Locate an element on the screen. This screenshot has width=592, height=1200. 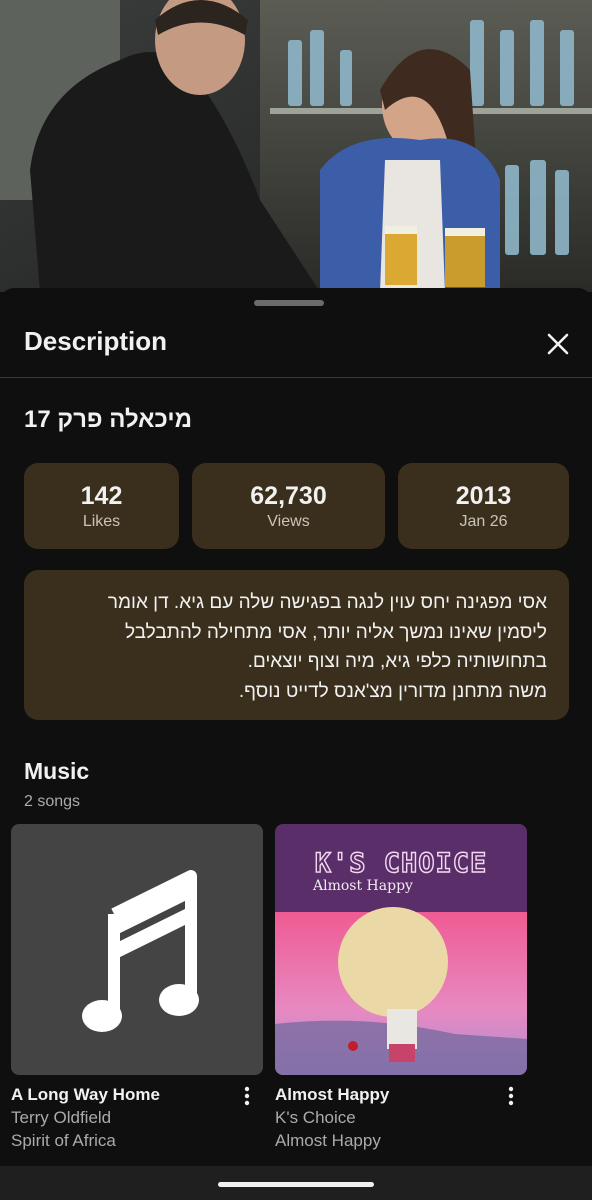
publish-date: Jan 26 is located at coordinates (483, 521).